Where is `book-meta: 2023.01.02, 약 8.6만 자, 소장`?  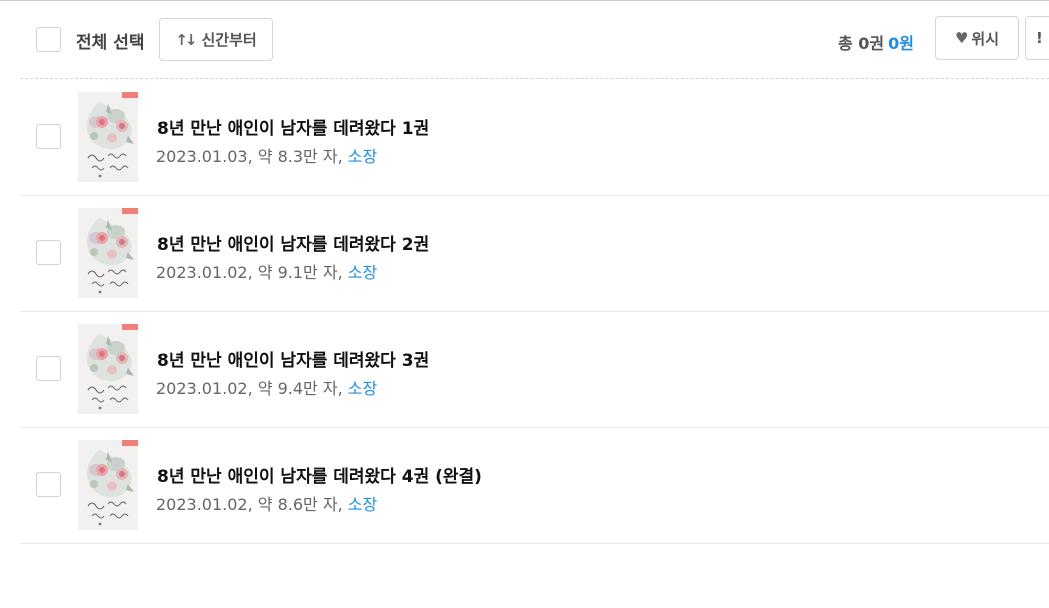
book-meta: 2023.01.02, 약 8.6만 자, 소장 is located at coordinates (267, 504).